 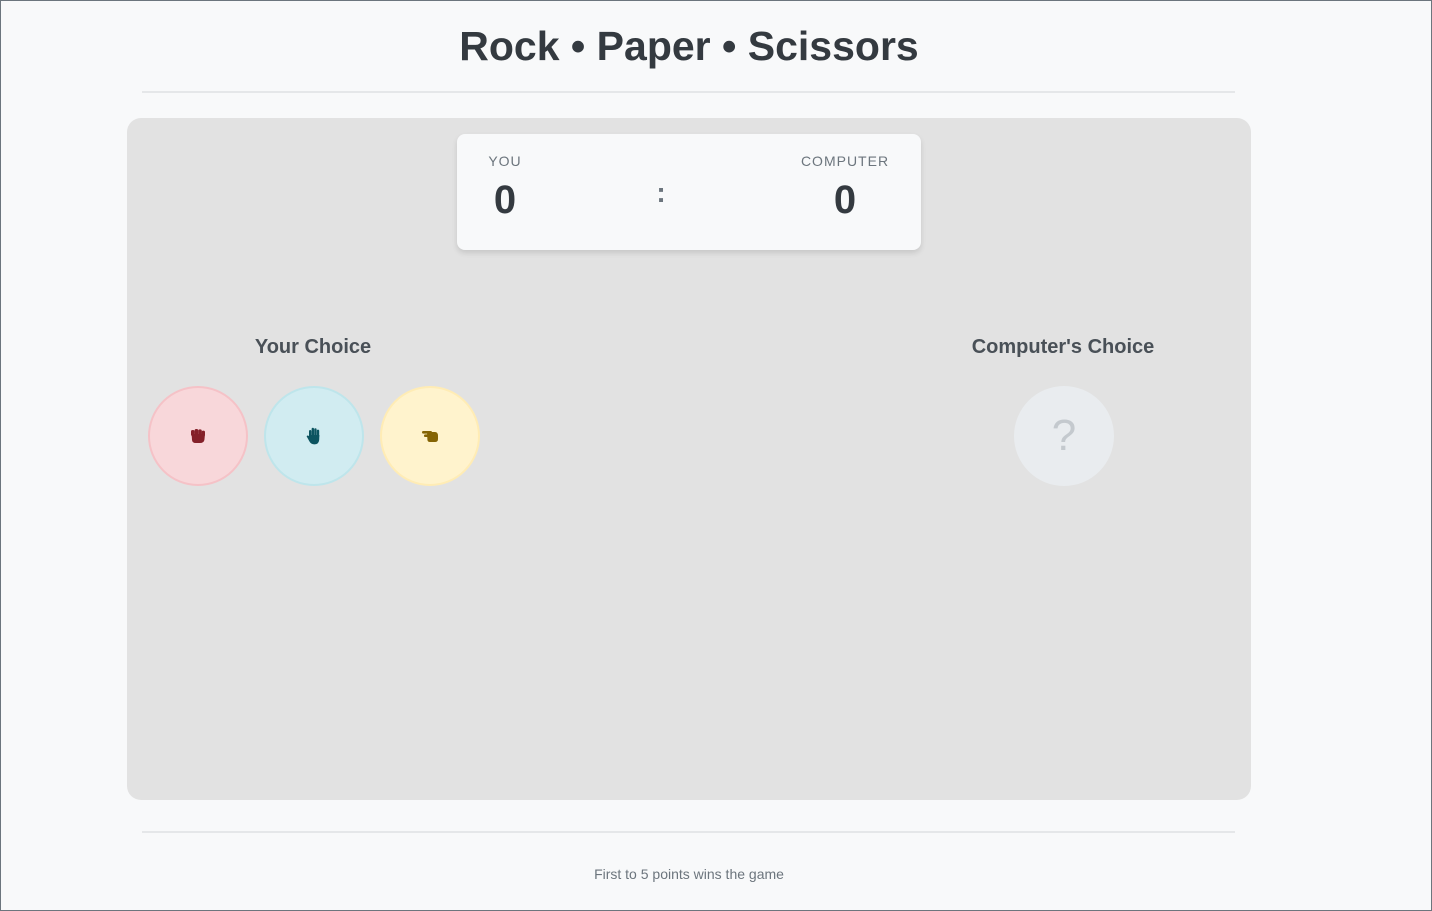 I want to click on page-title: Rock • Paper • Scissors, so click(x=689, y=46).